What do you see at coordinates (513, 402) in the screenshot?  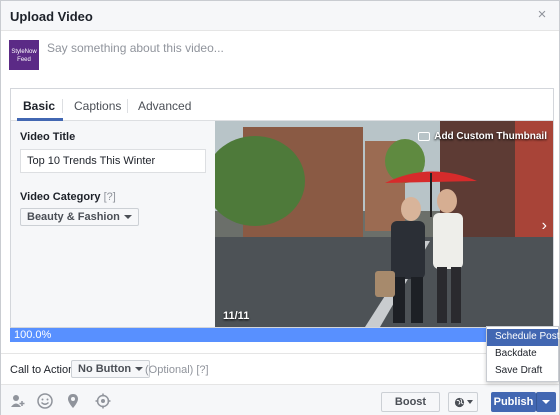 I see `publish-button: Publish` at bounding box center [513, 402].